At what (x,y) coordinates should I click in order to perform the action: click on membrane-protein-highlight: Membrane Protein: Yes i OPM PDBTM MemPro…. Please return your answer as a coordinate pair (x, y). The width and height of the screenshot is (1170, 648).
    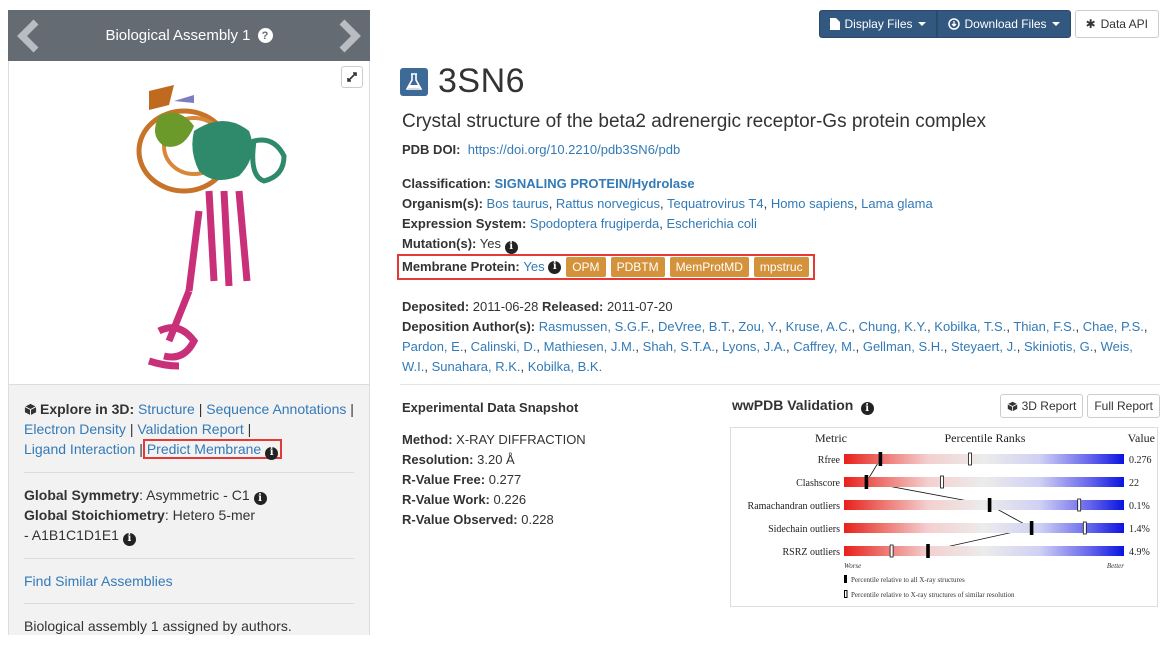
    Looking at the image, I should click on (606, 267).